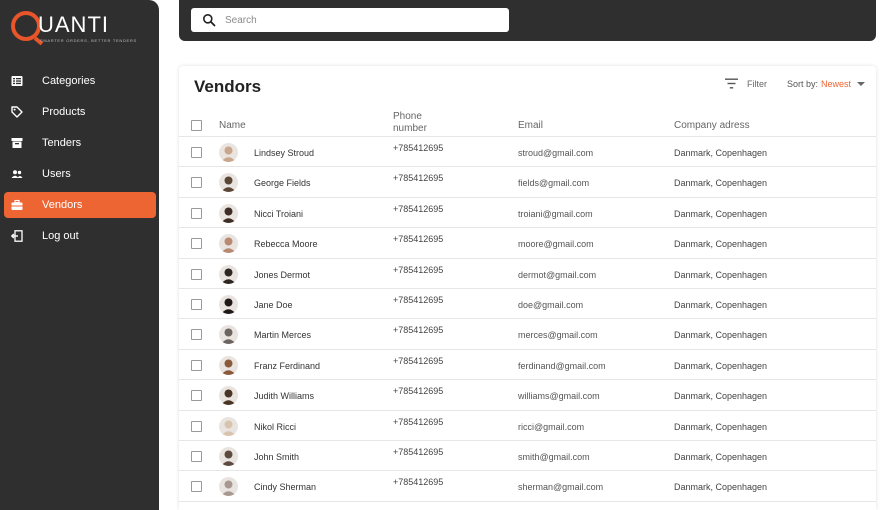 The image size is (896, 510). I want to click on vendor-email: williams@gmail.com, so click(559, 396).